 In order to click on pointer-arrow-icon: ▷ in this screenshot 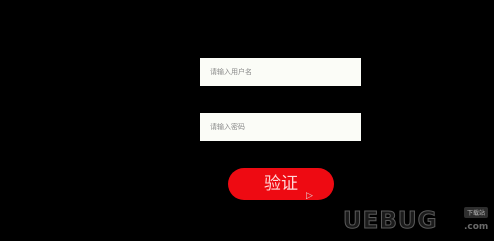, I will do `click(309, 196)`.